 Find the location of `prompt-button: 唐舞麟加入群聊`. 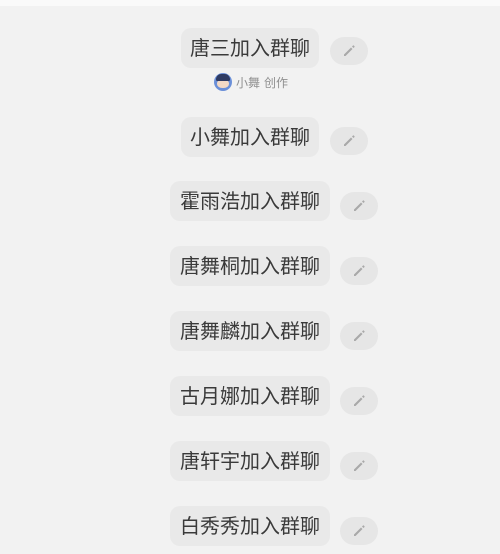

prompt-button: 唐舞麟加入群聊 is located at coordinates (250, 331).